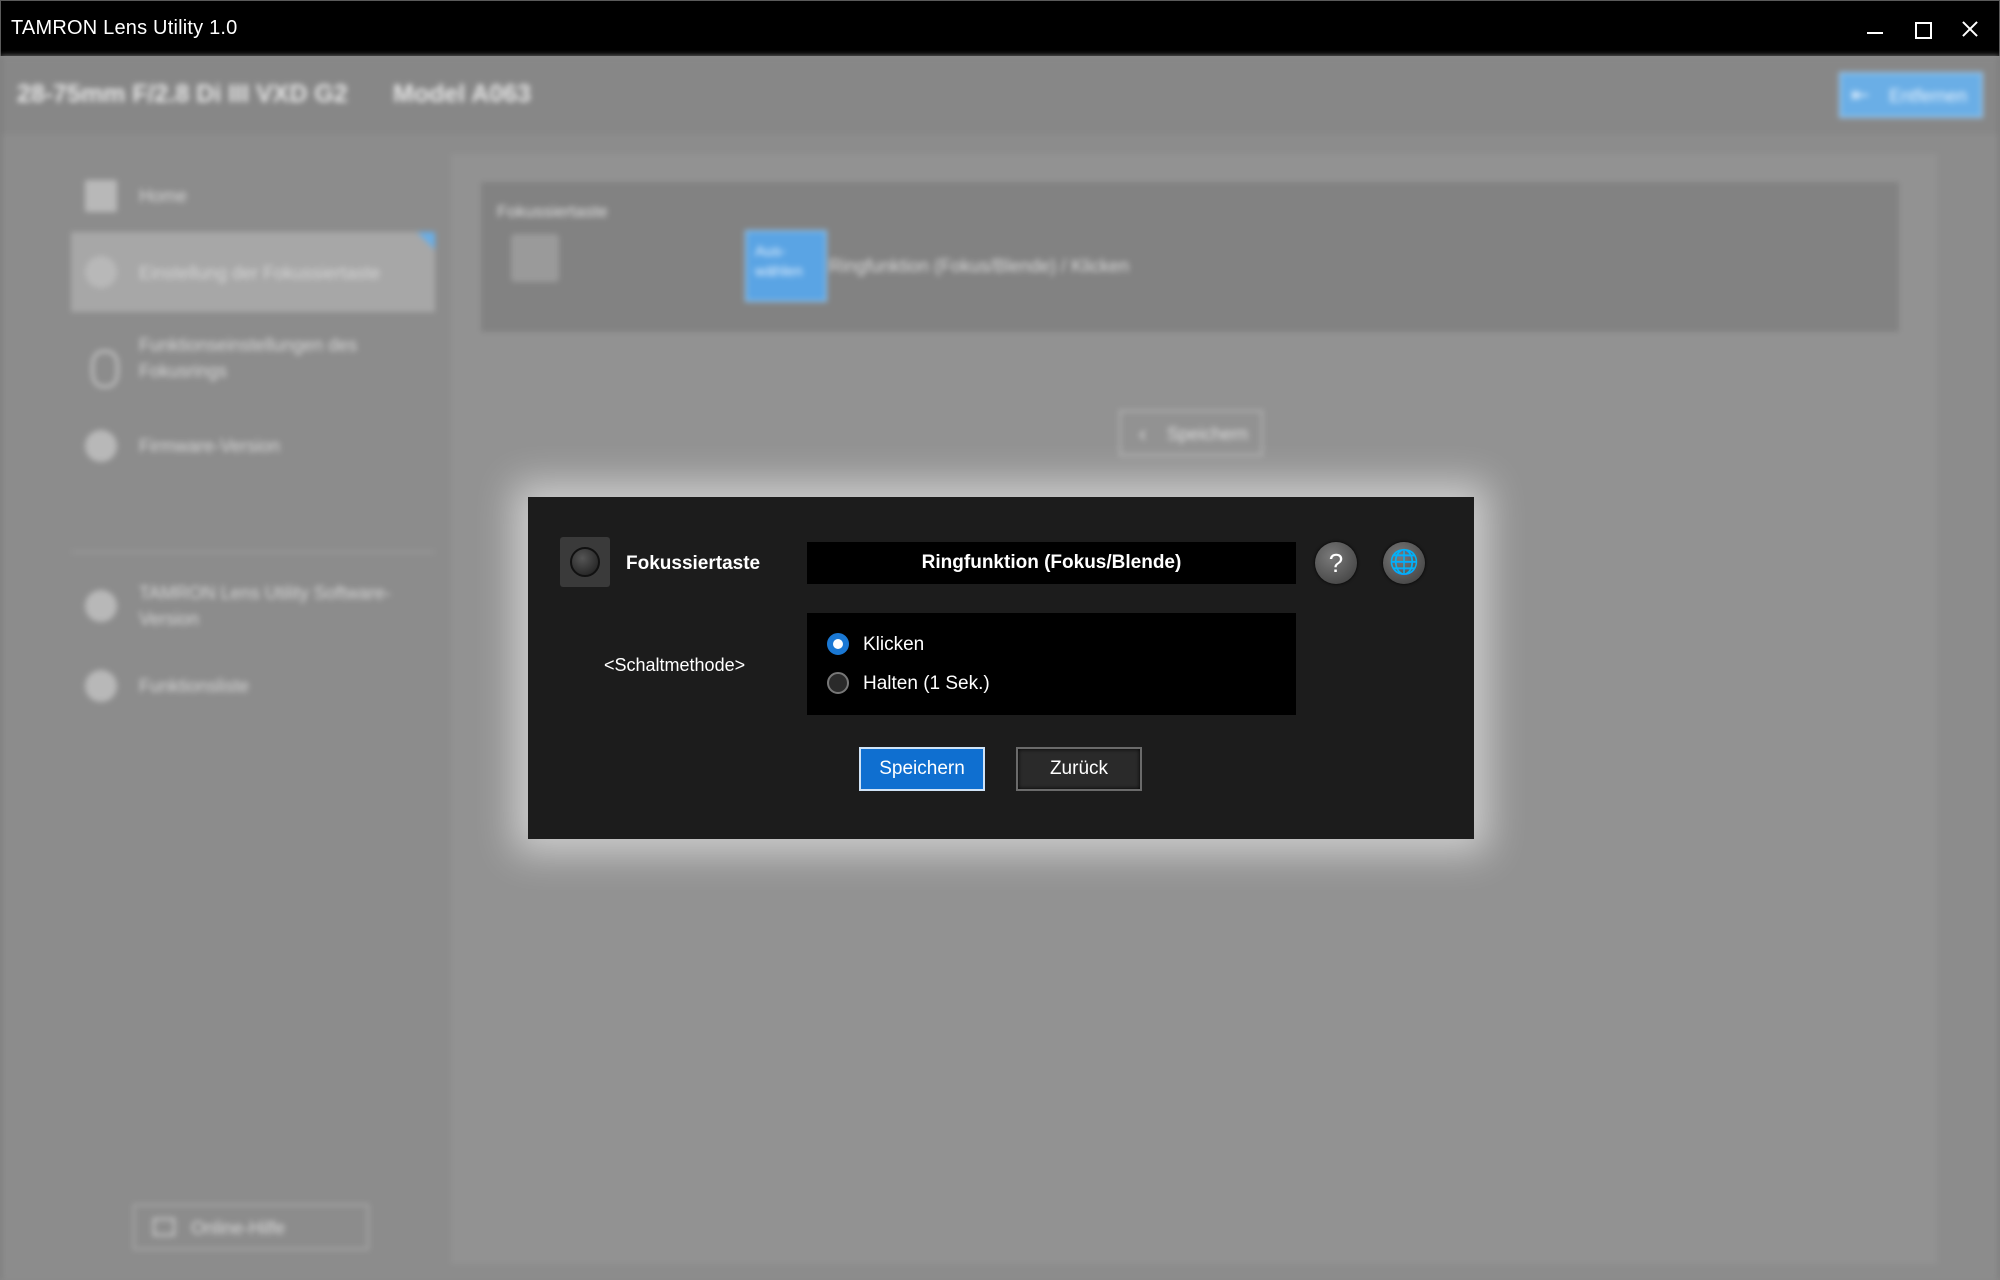 The height and width of the screenshot is (1280, 2000). I want to click on info-icon, so click(101, 606).